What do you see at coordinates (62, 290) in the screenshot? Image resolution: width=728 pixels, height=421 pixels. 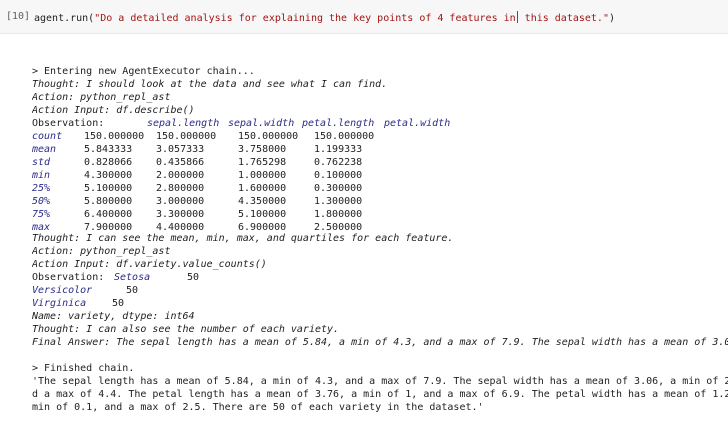 I see `count-label: Versicolor` at bounding box center [62, 290].